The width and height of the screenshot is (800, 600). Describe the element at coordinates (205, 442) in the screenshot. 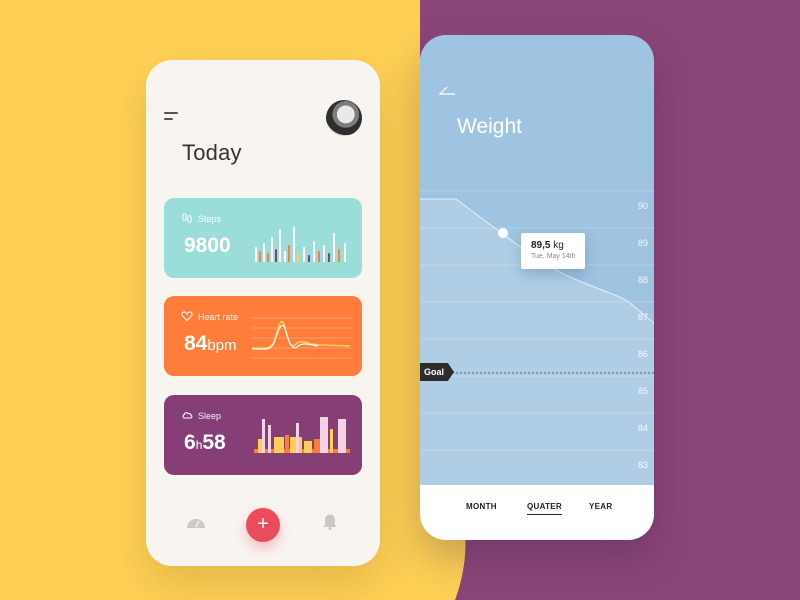

I see `sleep-value: 6h58` at that location.